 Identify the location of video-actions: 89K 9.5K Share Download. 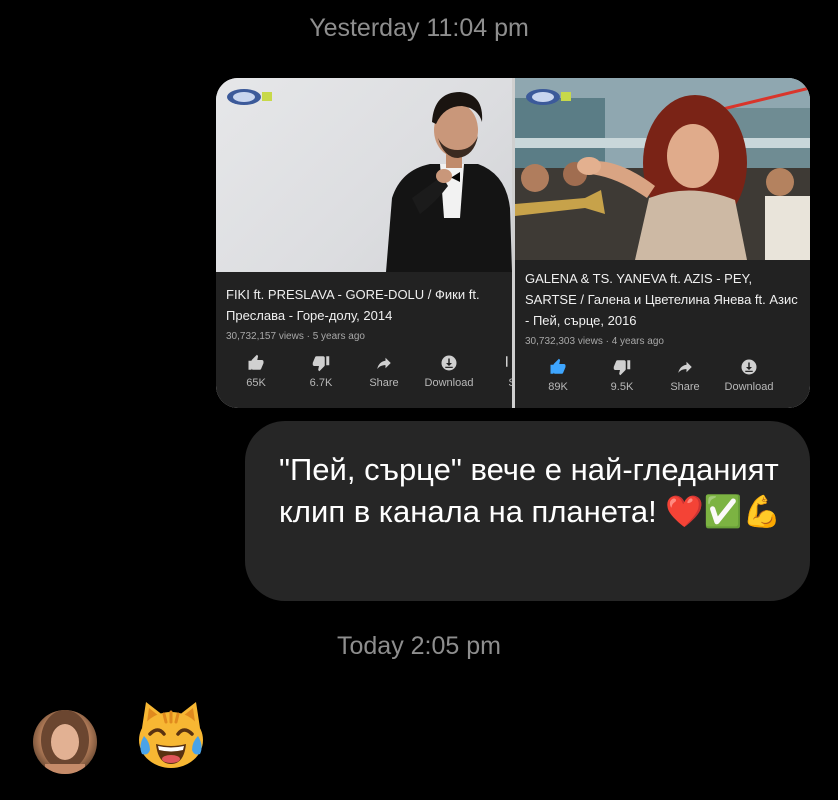
(662, 378).